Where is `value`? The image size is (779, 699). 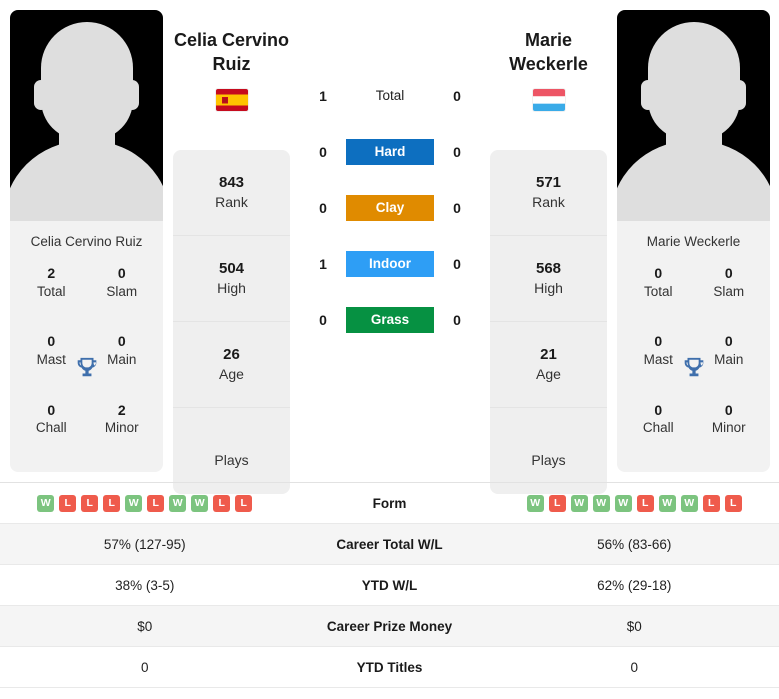
value is located at coordinates (231, 441).